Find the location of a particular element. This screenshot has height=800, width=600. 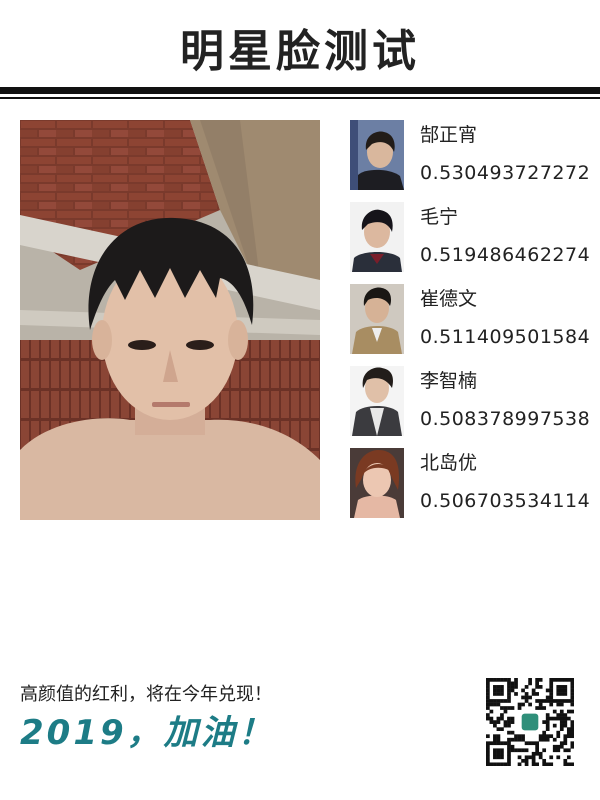

match-name: 崔德文 is located at coordinates (449, 299).